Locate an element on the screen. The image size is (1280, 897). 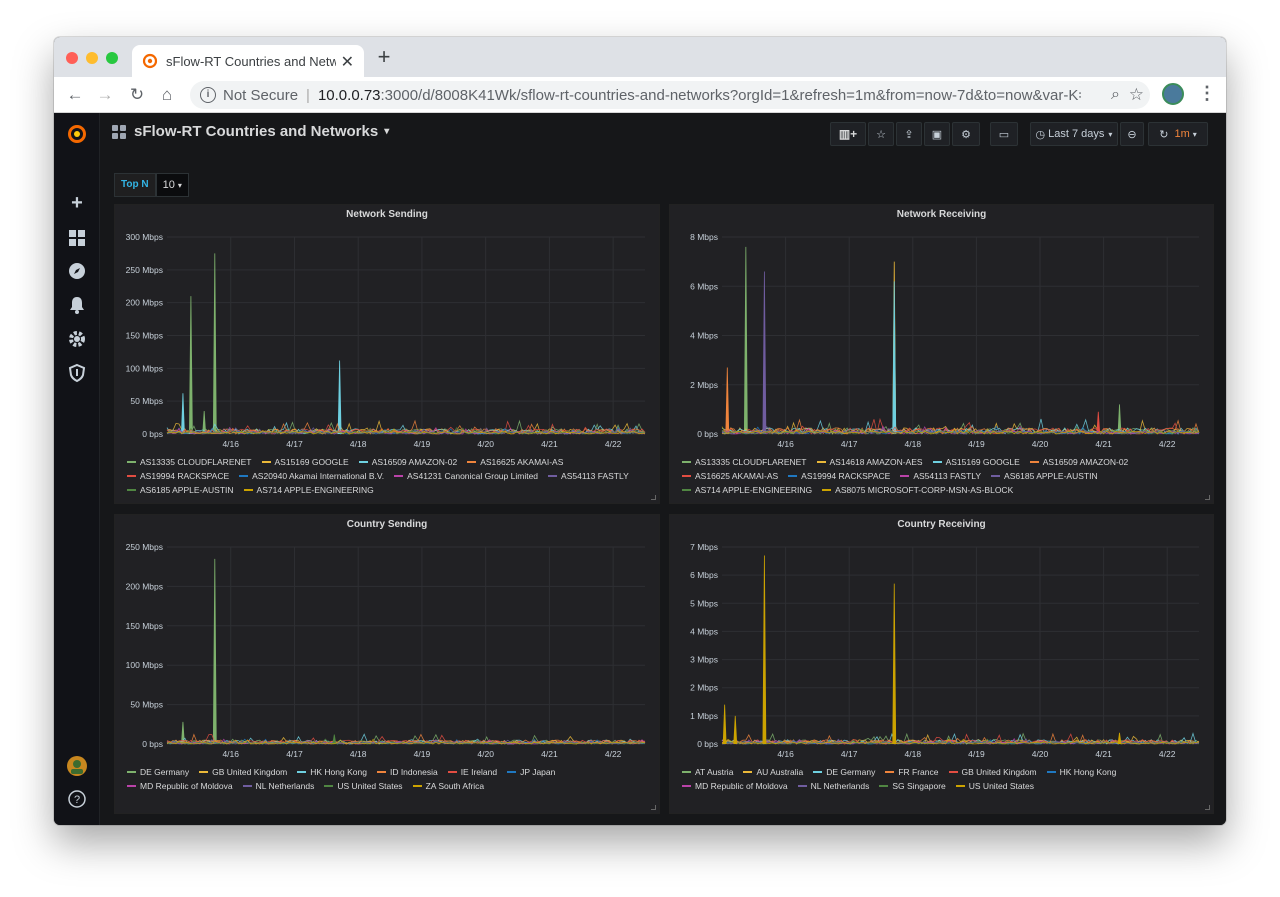
zoom-out-button: ⊖ is located at coordinates (1132, 134).